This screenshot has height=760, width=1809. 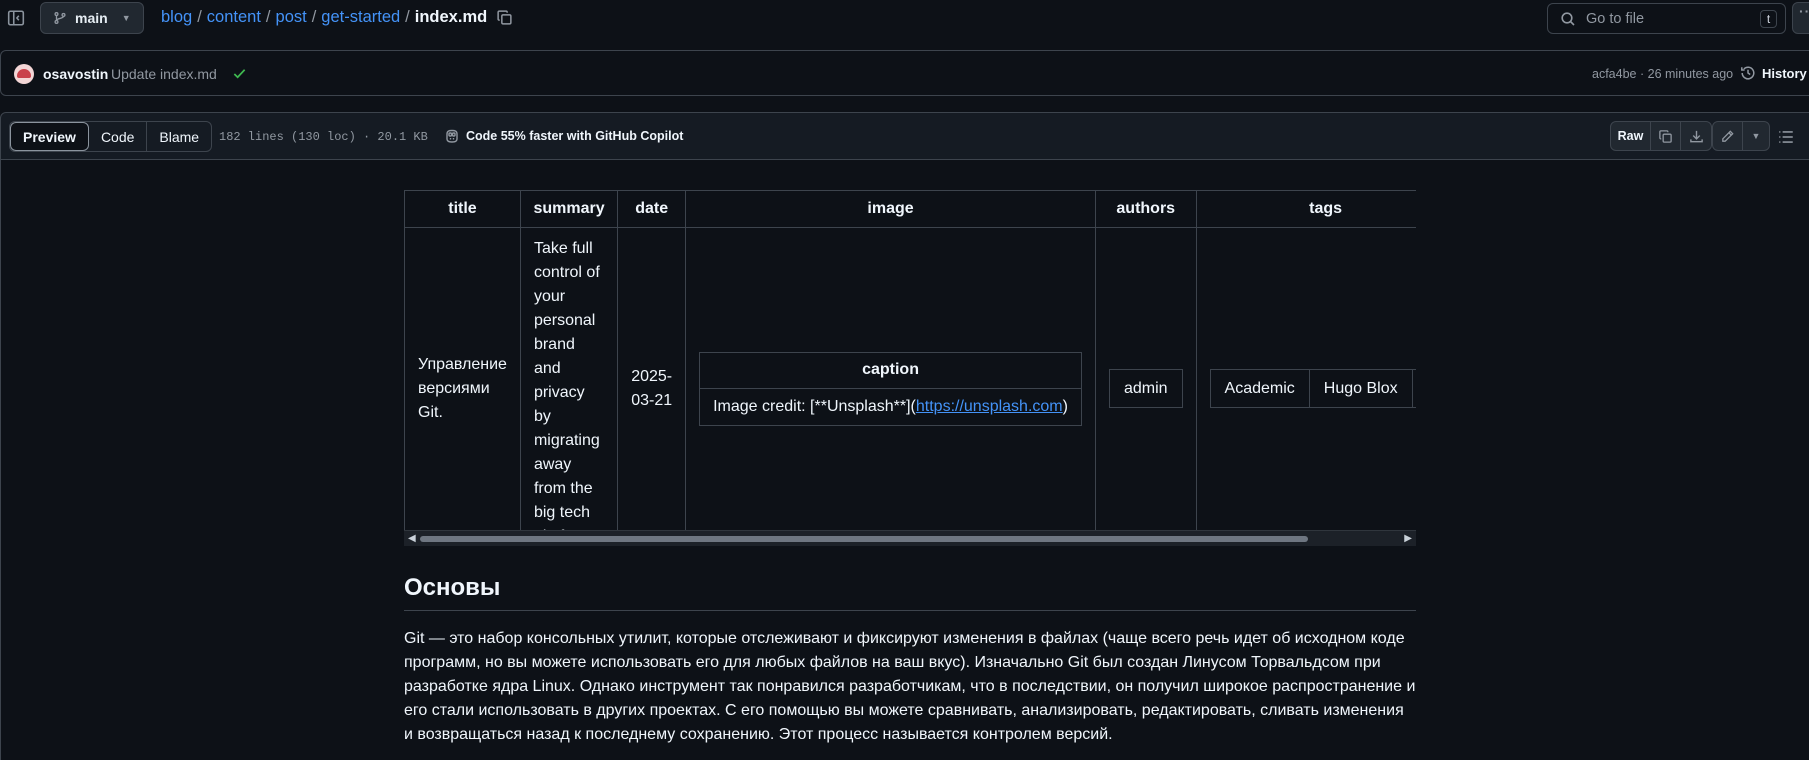 I want to click on branch-name: main, so click(x=91, y=18).